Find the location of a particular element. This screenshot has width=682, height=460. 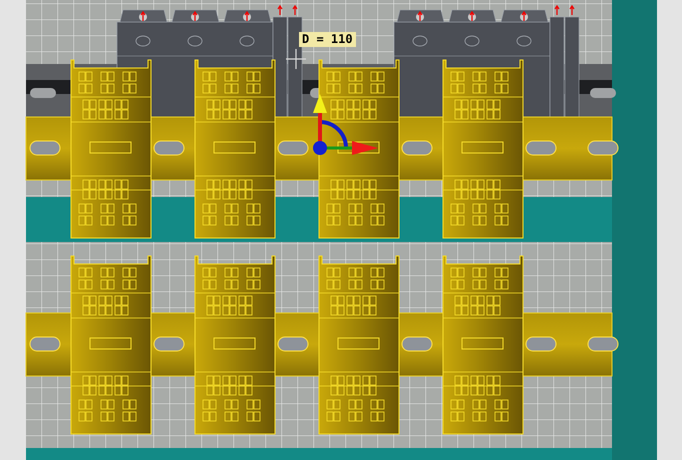

crosshair-cursor-icon is located at coordinates (296, 59).